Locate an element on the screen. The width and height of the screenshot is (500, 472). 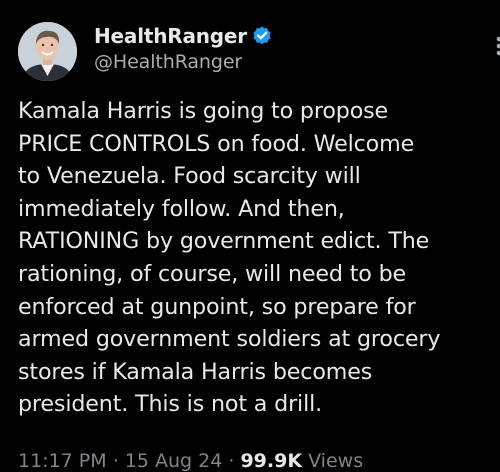
views-label: Views is located at coordinates (333, 461).